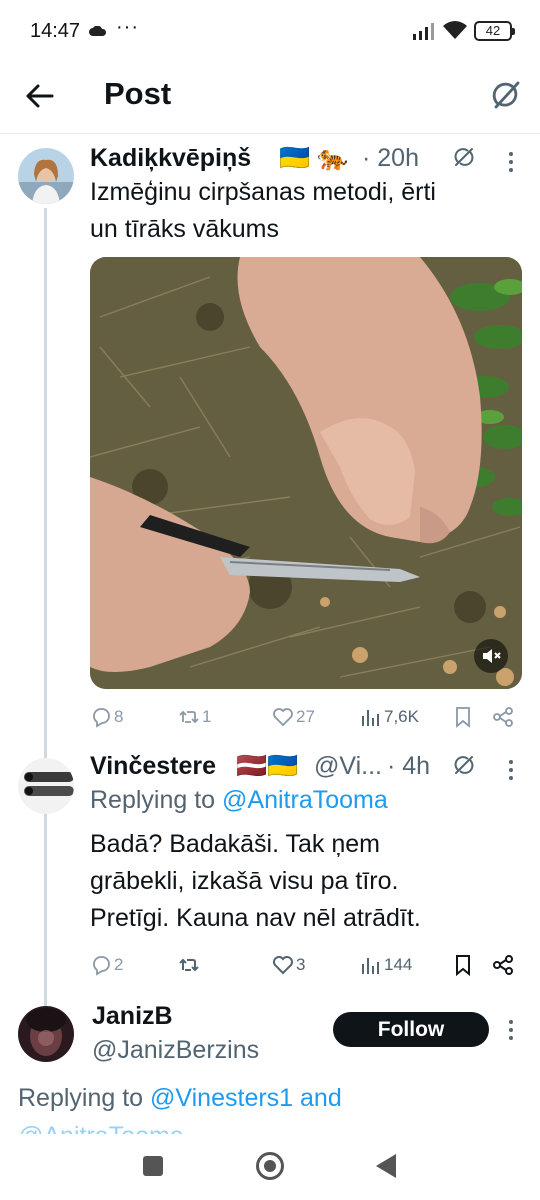 Image resolution: width=540 pixels, height=1200 pixels. Describe the element at coordinates (170, 158) in the screenshot. I see `display-name: Kadiķkvēpiņš` at that location.